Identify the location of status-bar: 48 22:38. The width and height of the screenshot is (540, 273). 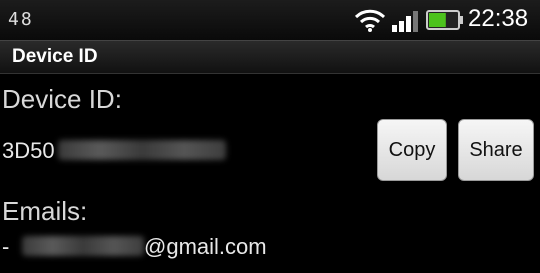
(270, 20).